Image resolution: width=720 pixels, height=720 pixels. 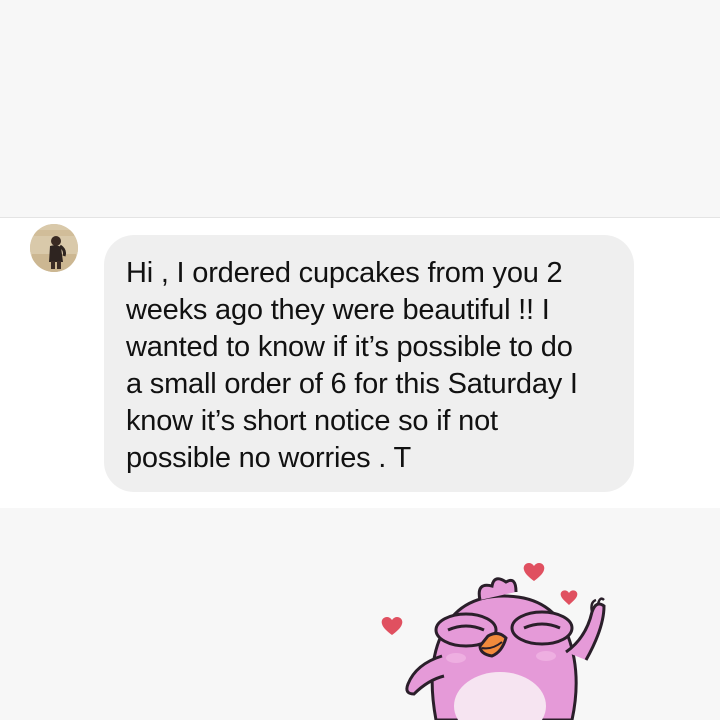 I want to click on pink-bird-hearts-sticker-icon, so click(x=496, y=638).